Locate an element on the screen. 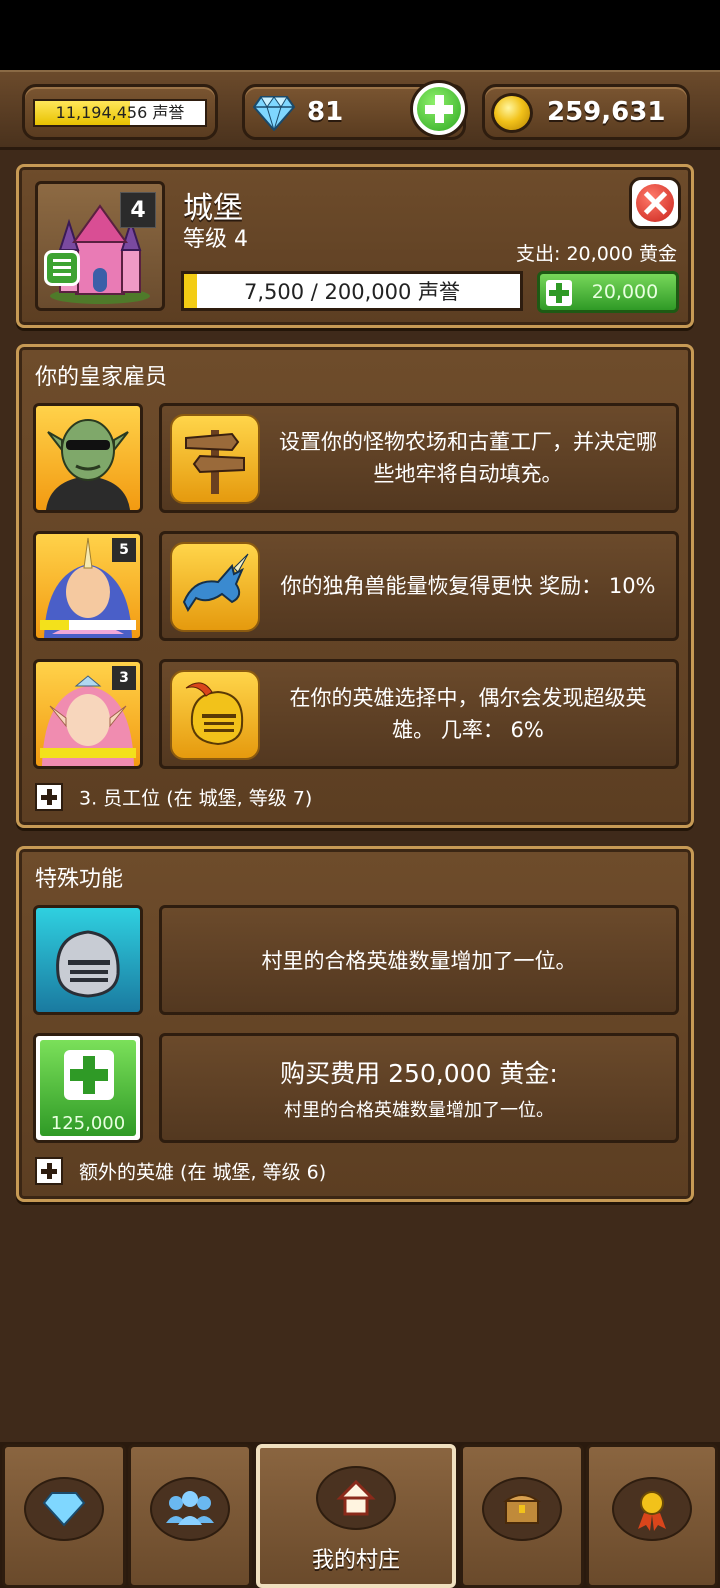 The width and height of the screenshot is (720, 1588). employee-slot-hint-text: 3. 员工位 (在 城堡, 等级 7) is located at coordinates (196, 798).